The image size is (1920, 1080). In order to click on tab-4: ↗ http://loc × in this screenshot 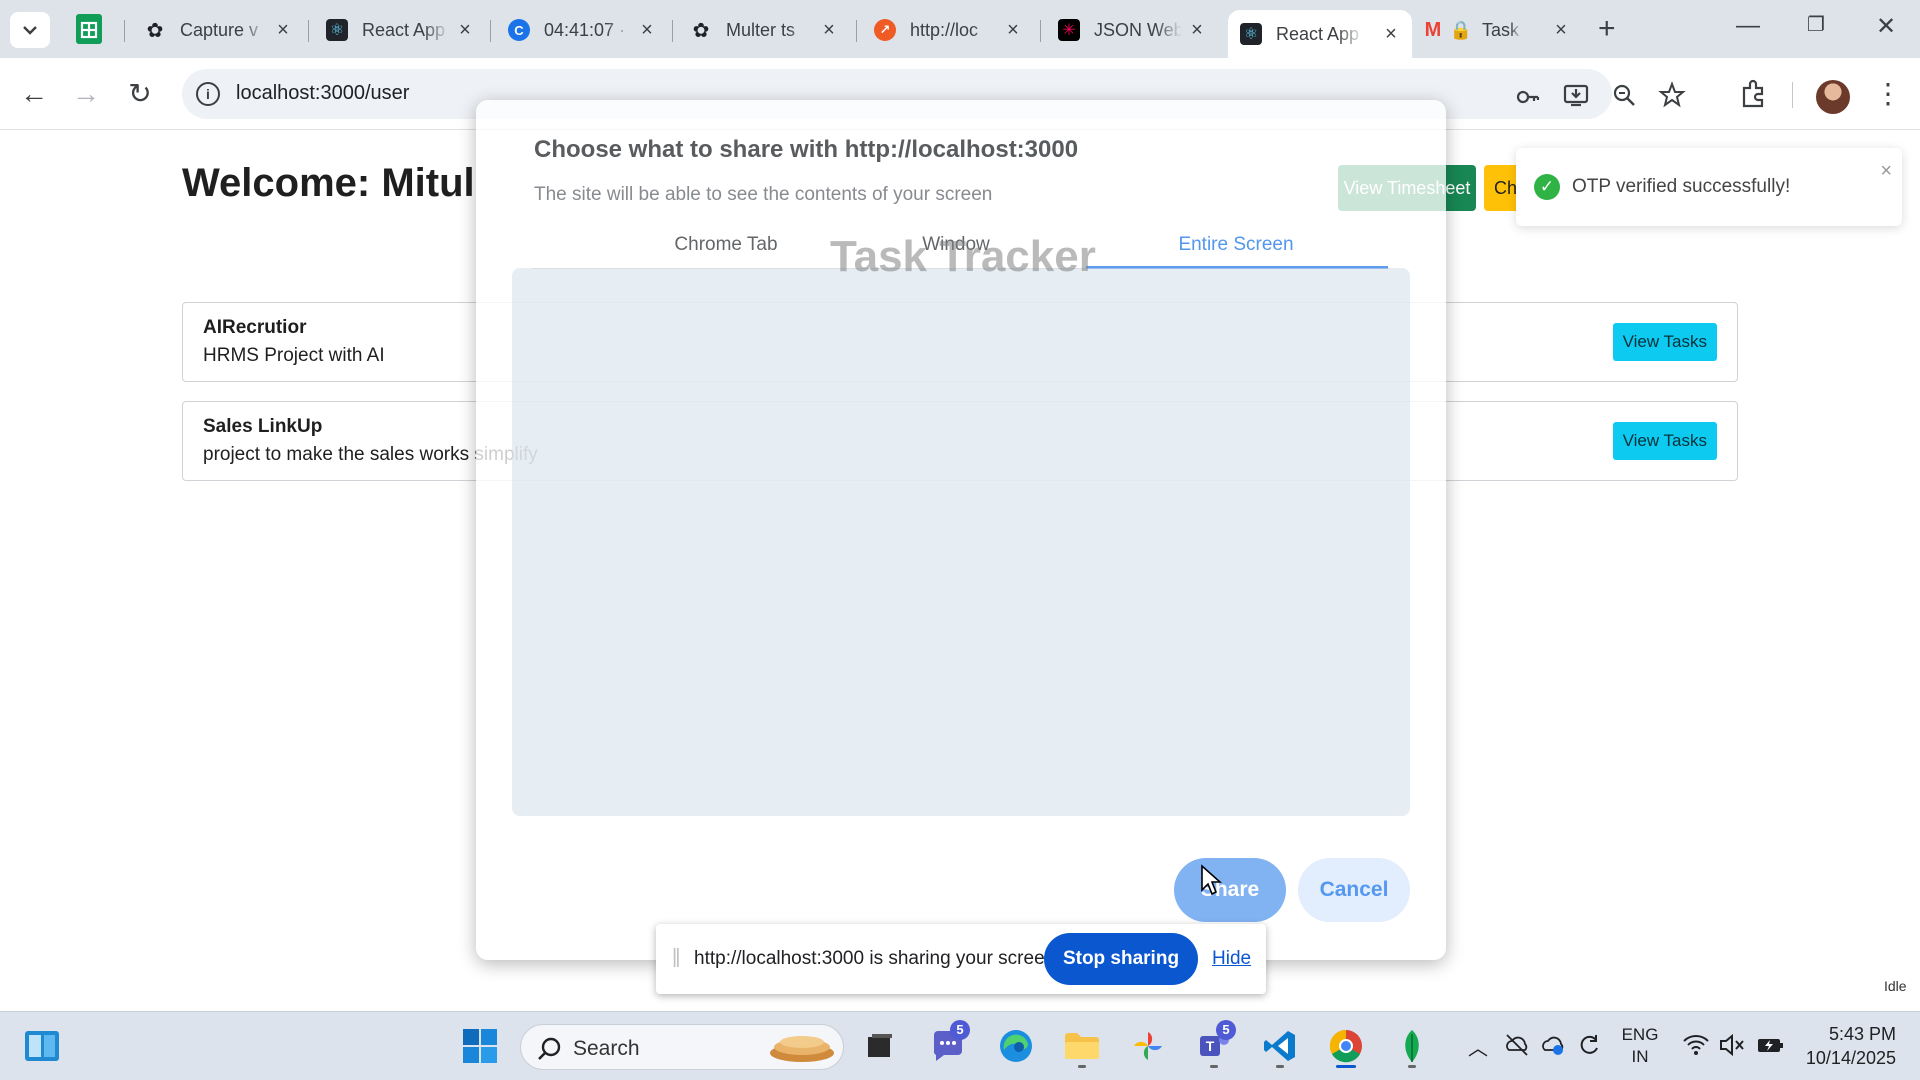, I will do `click(948, 30)`.